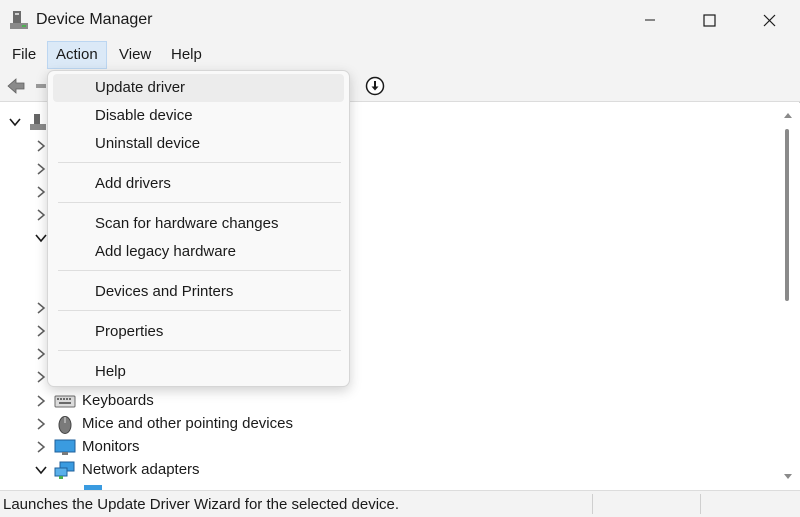 Image resolution: width=800 pixels, height=517 pixels. What do you see at coordinates (400, 55) in the screenshot?
I see `menu-bar: File Action View Help` at bounding box center [400, 55].